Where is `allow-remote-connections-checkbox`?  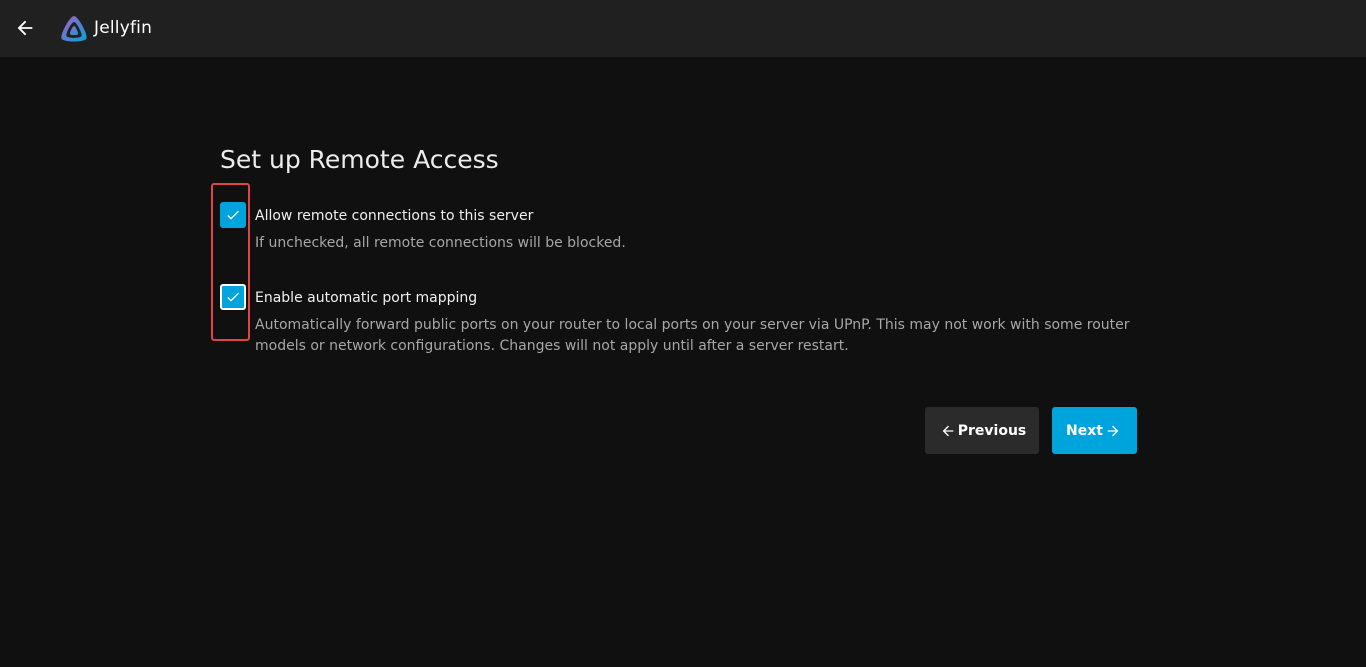
allow-remote-connections-checkbox is located at coordinates (233, 215).